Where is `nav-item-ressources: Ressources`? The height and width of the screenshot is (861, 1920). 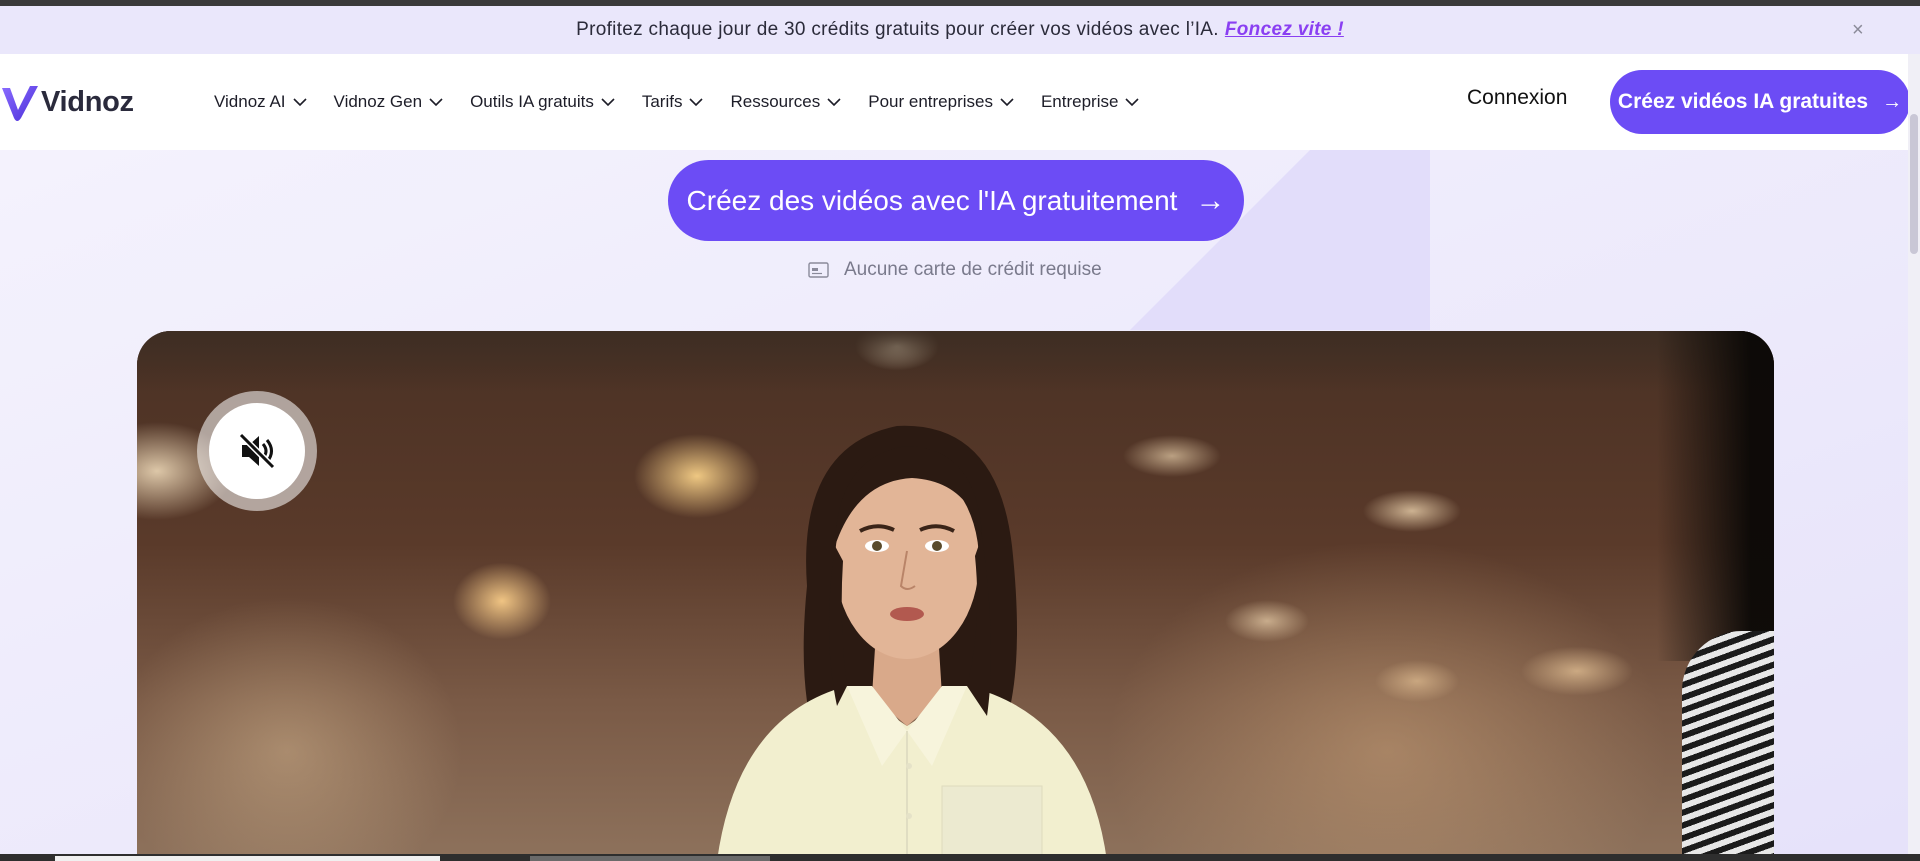 nav-item-ressources: Ressources is located at coordinates (785, 102).